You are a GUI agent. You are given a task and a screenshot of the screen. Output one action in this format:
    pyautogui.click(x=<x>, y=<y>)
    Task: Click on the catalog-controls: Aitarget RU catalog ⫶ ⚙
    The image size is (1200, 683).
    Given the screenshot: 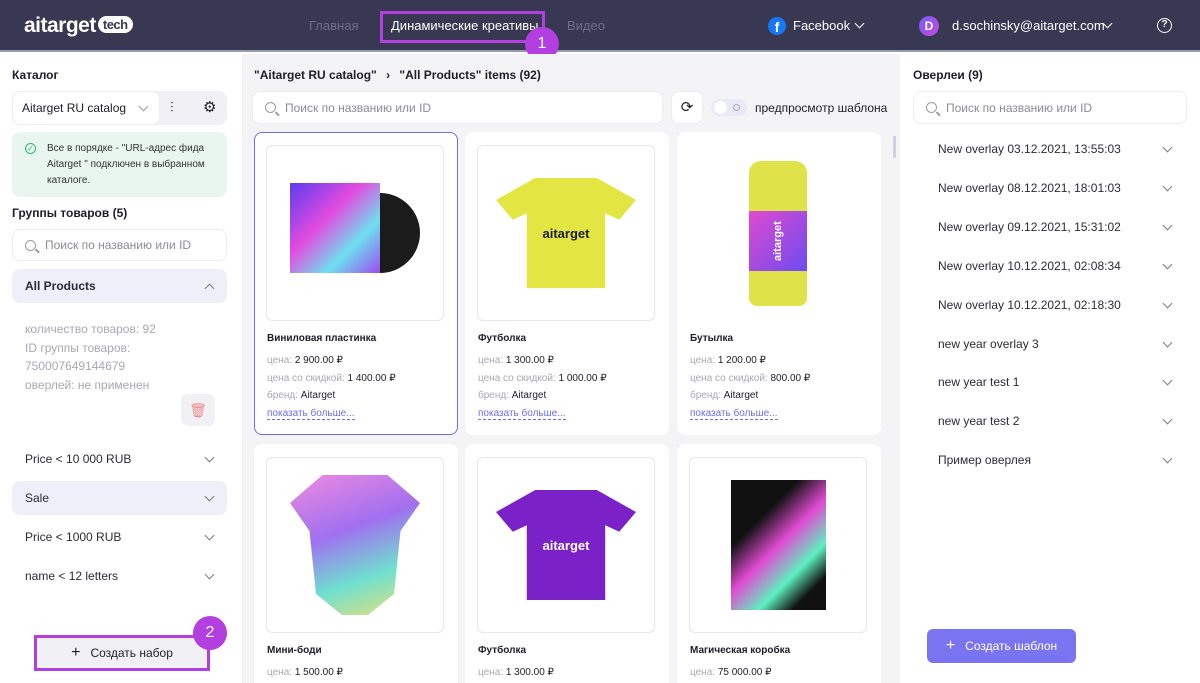 What is the action you would take?
    pyautogui.click(x=119, y=108)
    